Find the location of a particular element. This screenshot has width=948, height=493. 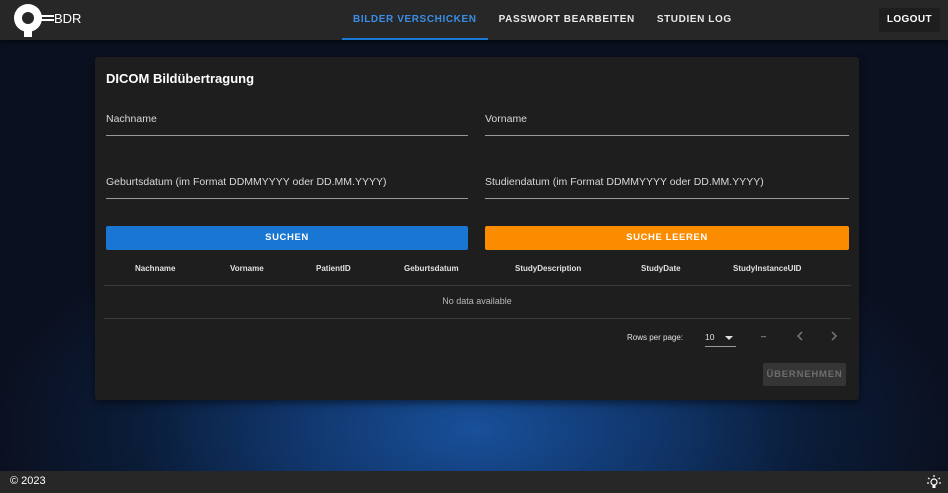

pagination-range: – is located at coordinates (764, 336).